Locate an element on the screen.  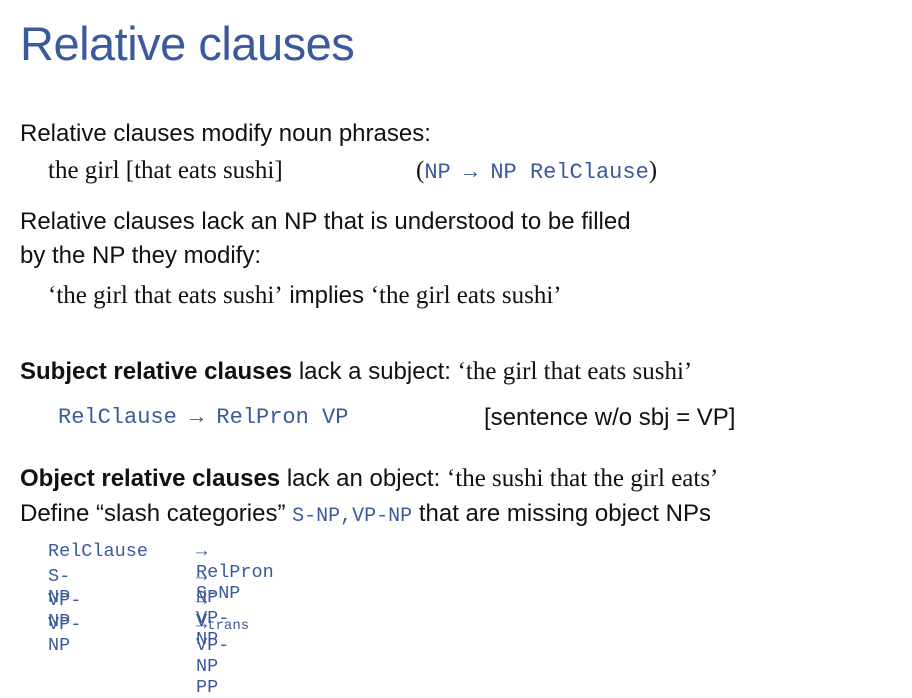
example-1-phrase: the girl [that eats sushi] is located at coordinates (165, 170).